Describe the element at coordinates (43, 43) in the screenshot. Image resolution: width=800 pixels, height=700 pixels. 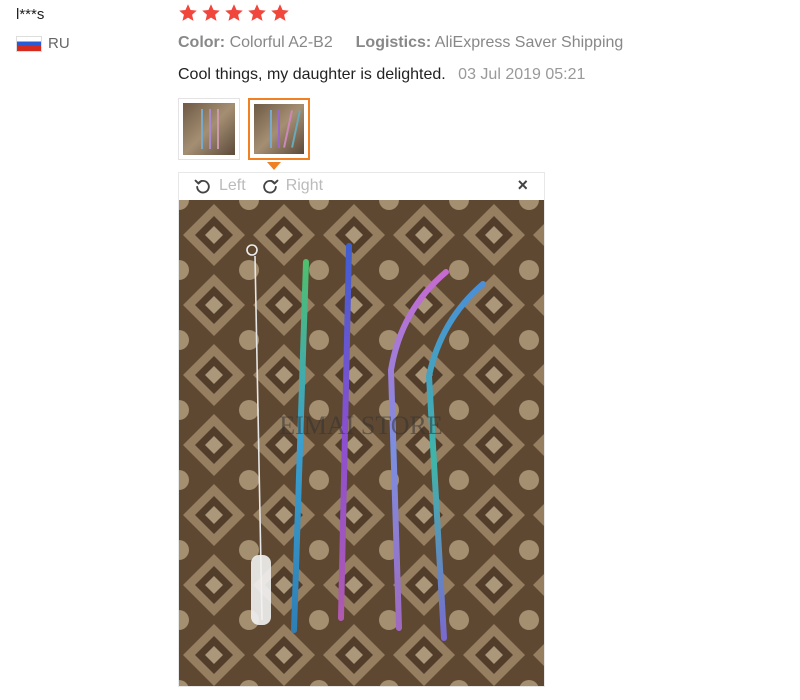
I see `reviewer-country: RU` at that location.